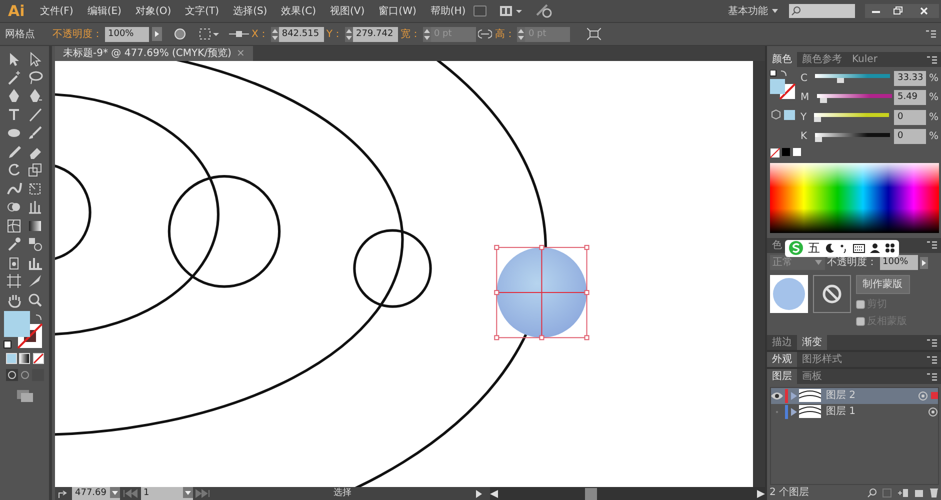  I want to click on keyboard-icon, so click(859, 248).